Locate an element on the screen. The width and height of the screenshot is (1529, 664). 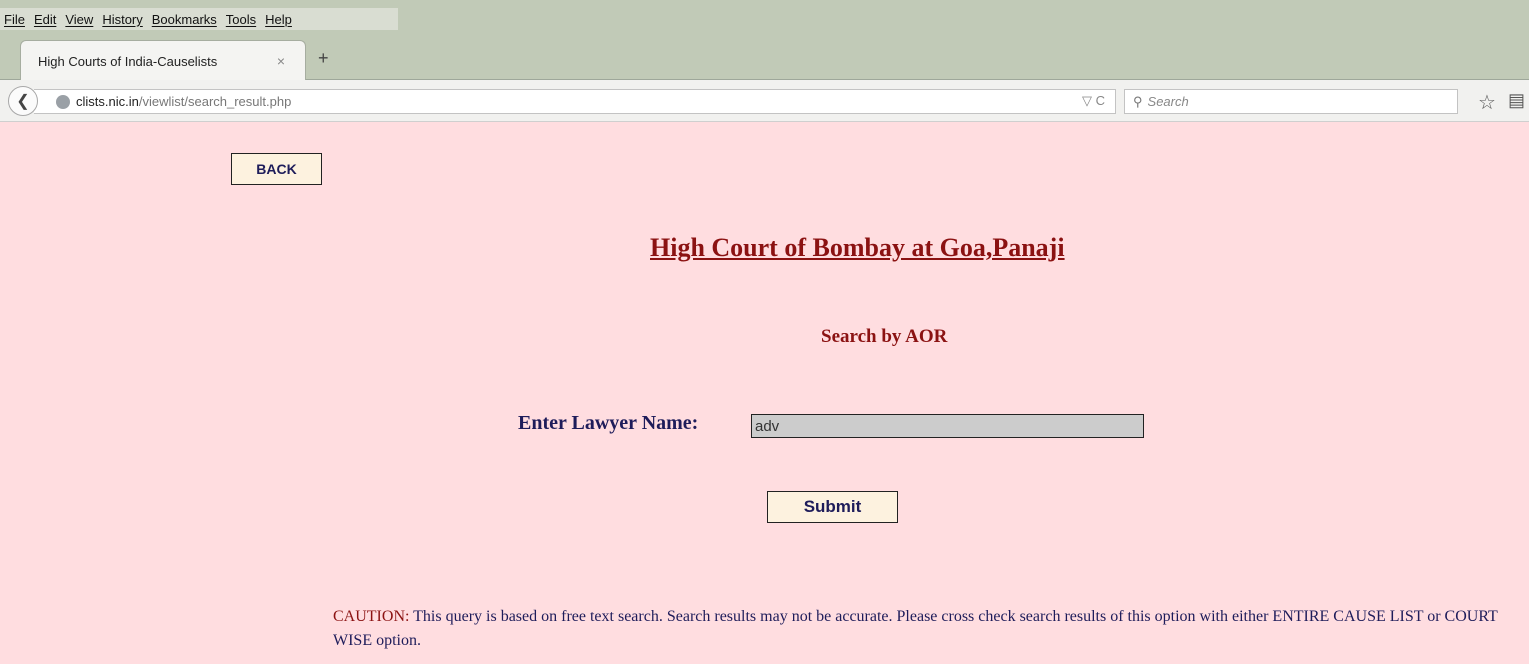
search-placeholder: Search is located at coordinates (1168, 101).